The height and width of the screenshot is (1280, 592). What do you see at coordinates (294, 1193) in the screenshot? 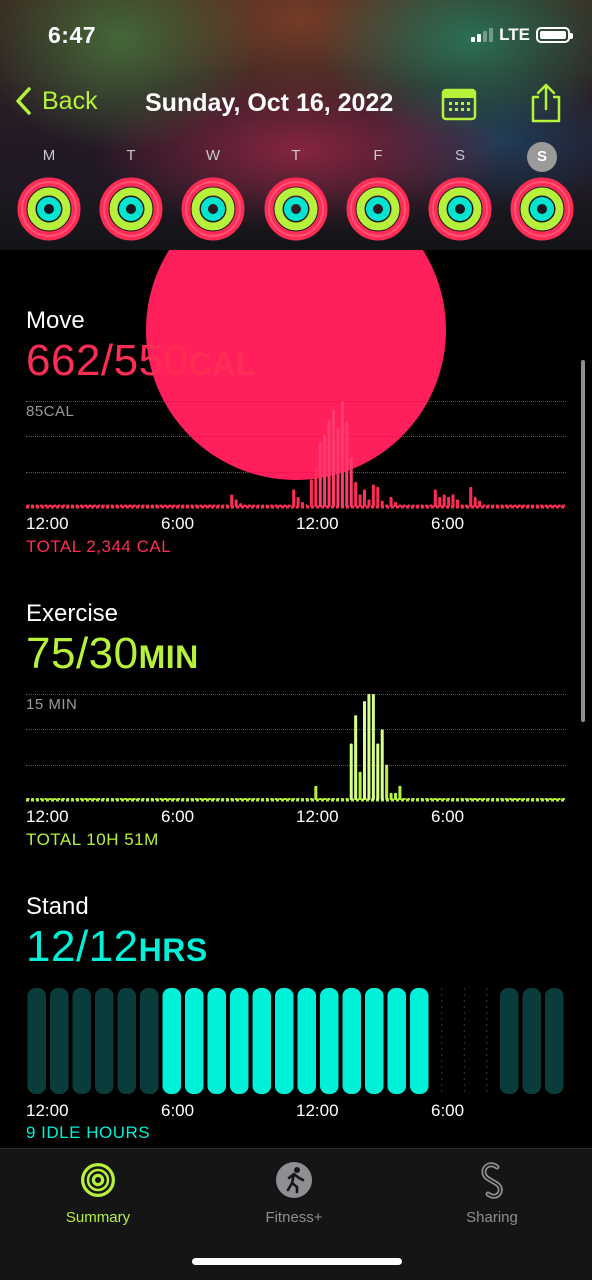
I see `tab-fitness-plus: Fitness+` at bounding box center [294, 1193].